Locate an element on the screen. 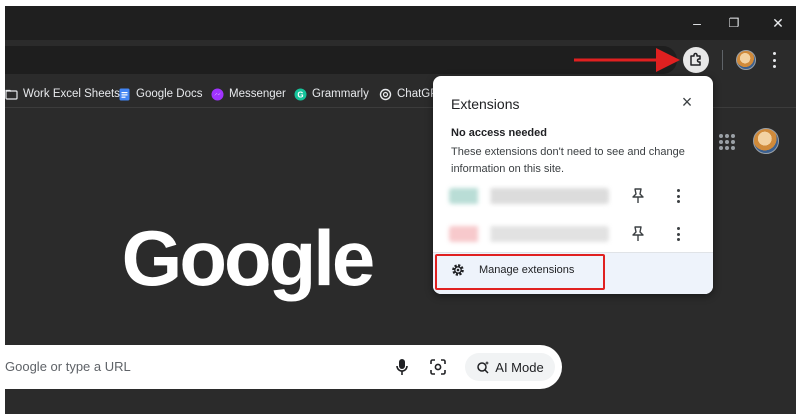  search-input: Google or type a URL is located at coordinates (68, 366).